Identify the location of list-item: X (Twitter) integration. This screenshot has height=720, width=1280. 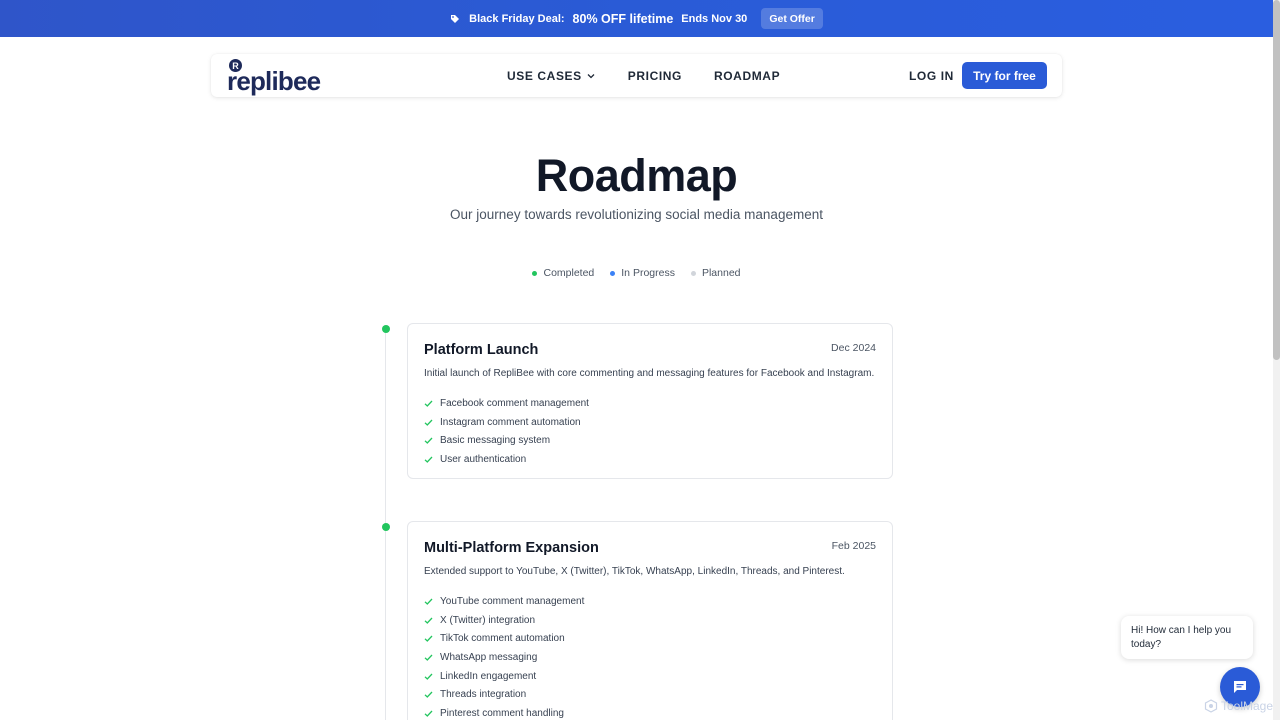
(504, 620).